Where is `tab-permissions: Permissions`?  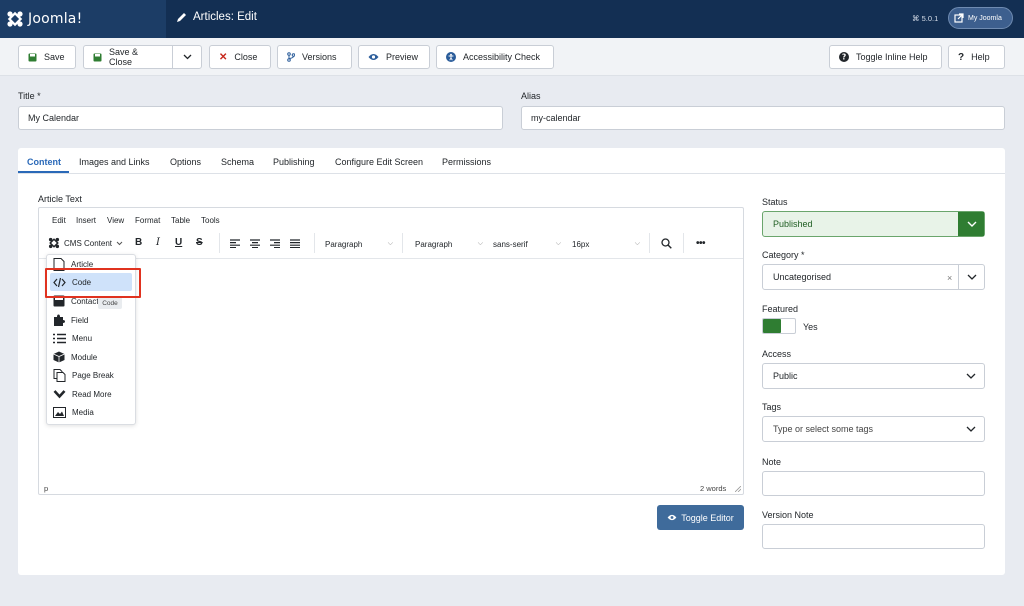 tab-permissions: Permissions is located at coordinates (466, 162).